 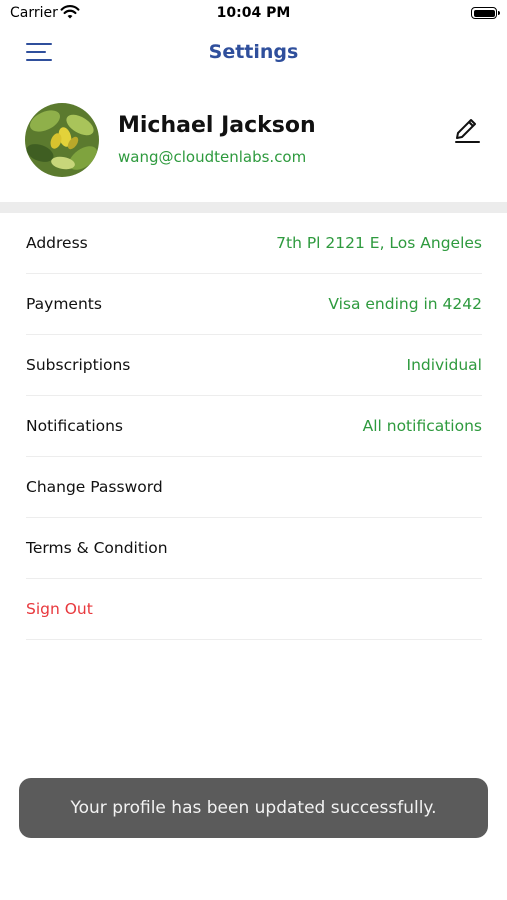 What do you see at coordinates (59, 609) in the screenshot?
I see `sign-out-label: Sign Out` at bounding box center [59, 609].